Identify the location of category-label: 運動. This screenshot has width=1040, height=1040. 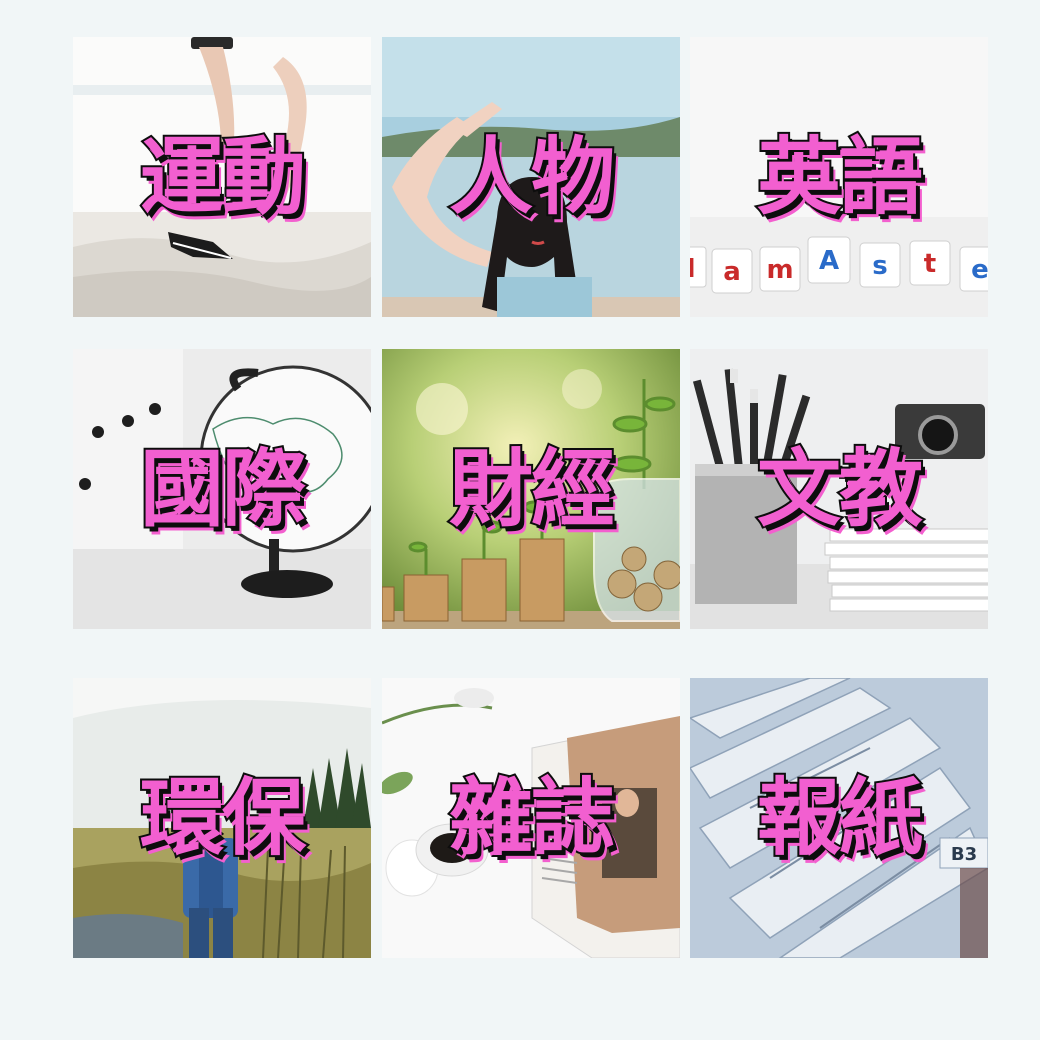
(223, 177).